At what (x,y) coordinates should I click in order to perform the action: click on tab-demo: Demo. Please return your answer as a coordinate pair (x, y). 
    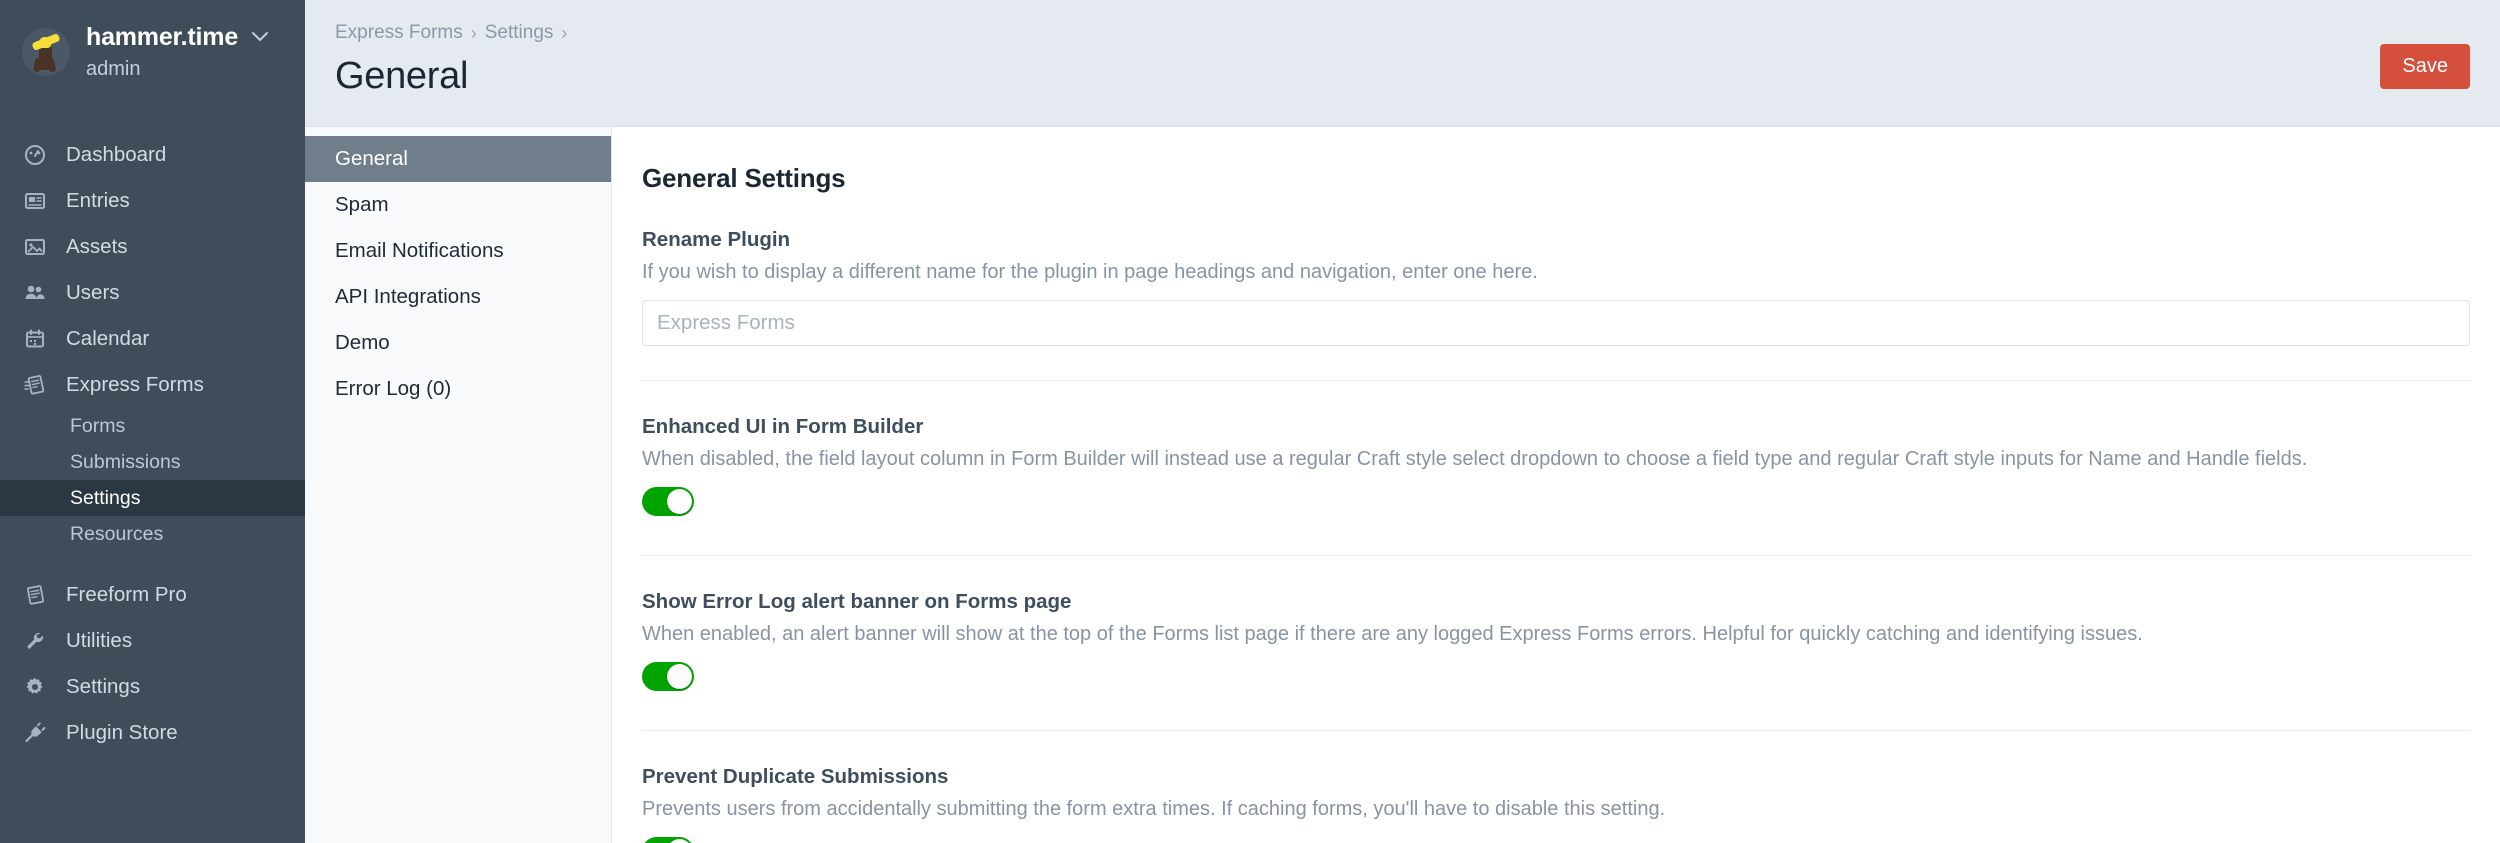
    Looking at the image, I should click on (458, 343).